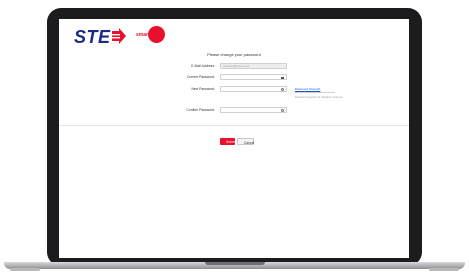 The image size is (469, 272). What do you see at coordinates (253, 66) in the screenshot?
I see `email-field` at bounding box center [253, 66].